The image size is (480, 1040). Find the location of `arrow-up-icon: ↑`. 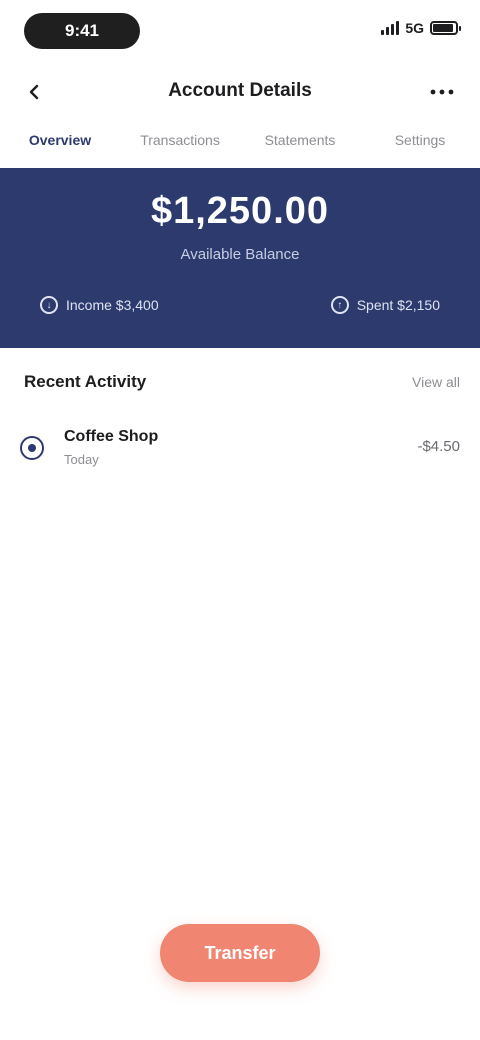

arrow-up-icon: ↑ is located at coordinates (339, 305).